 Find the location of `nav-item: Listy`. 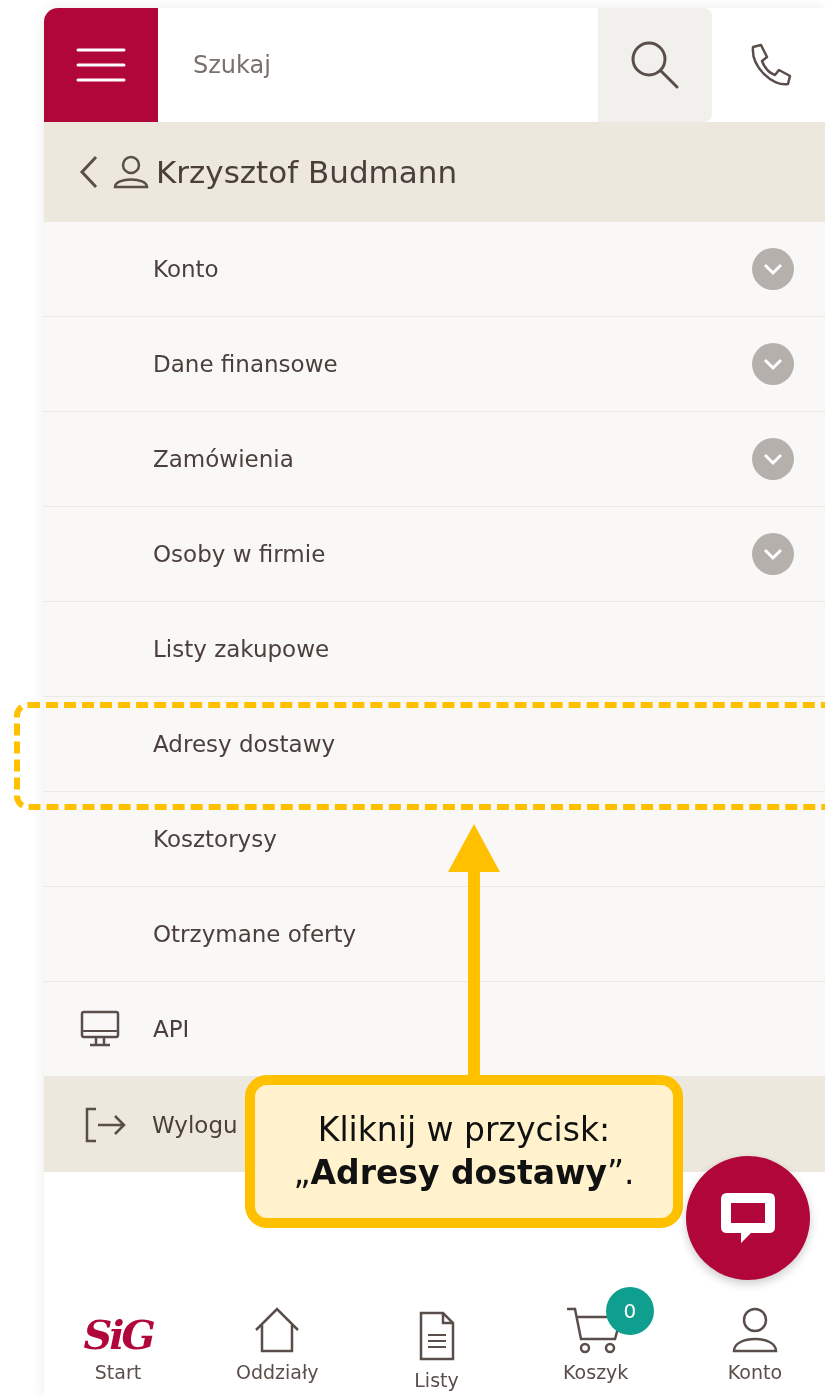

nav-item: Listy is located at coordinates (436, 1341).